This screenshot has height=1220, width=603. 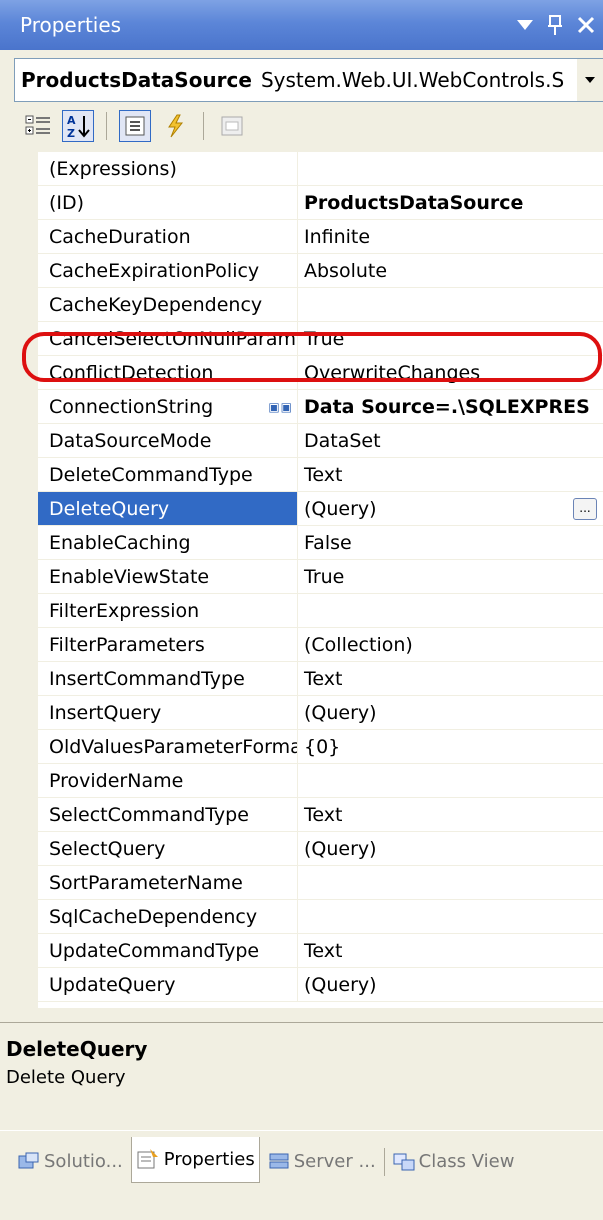 I want to click on property-name: UpdateCommandType, so click(x=168, y=950).